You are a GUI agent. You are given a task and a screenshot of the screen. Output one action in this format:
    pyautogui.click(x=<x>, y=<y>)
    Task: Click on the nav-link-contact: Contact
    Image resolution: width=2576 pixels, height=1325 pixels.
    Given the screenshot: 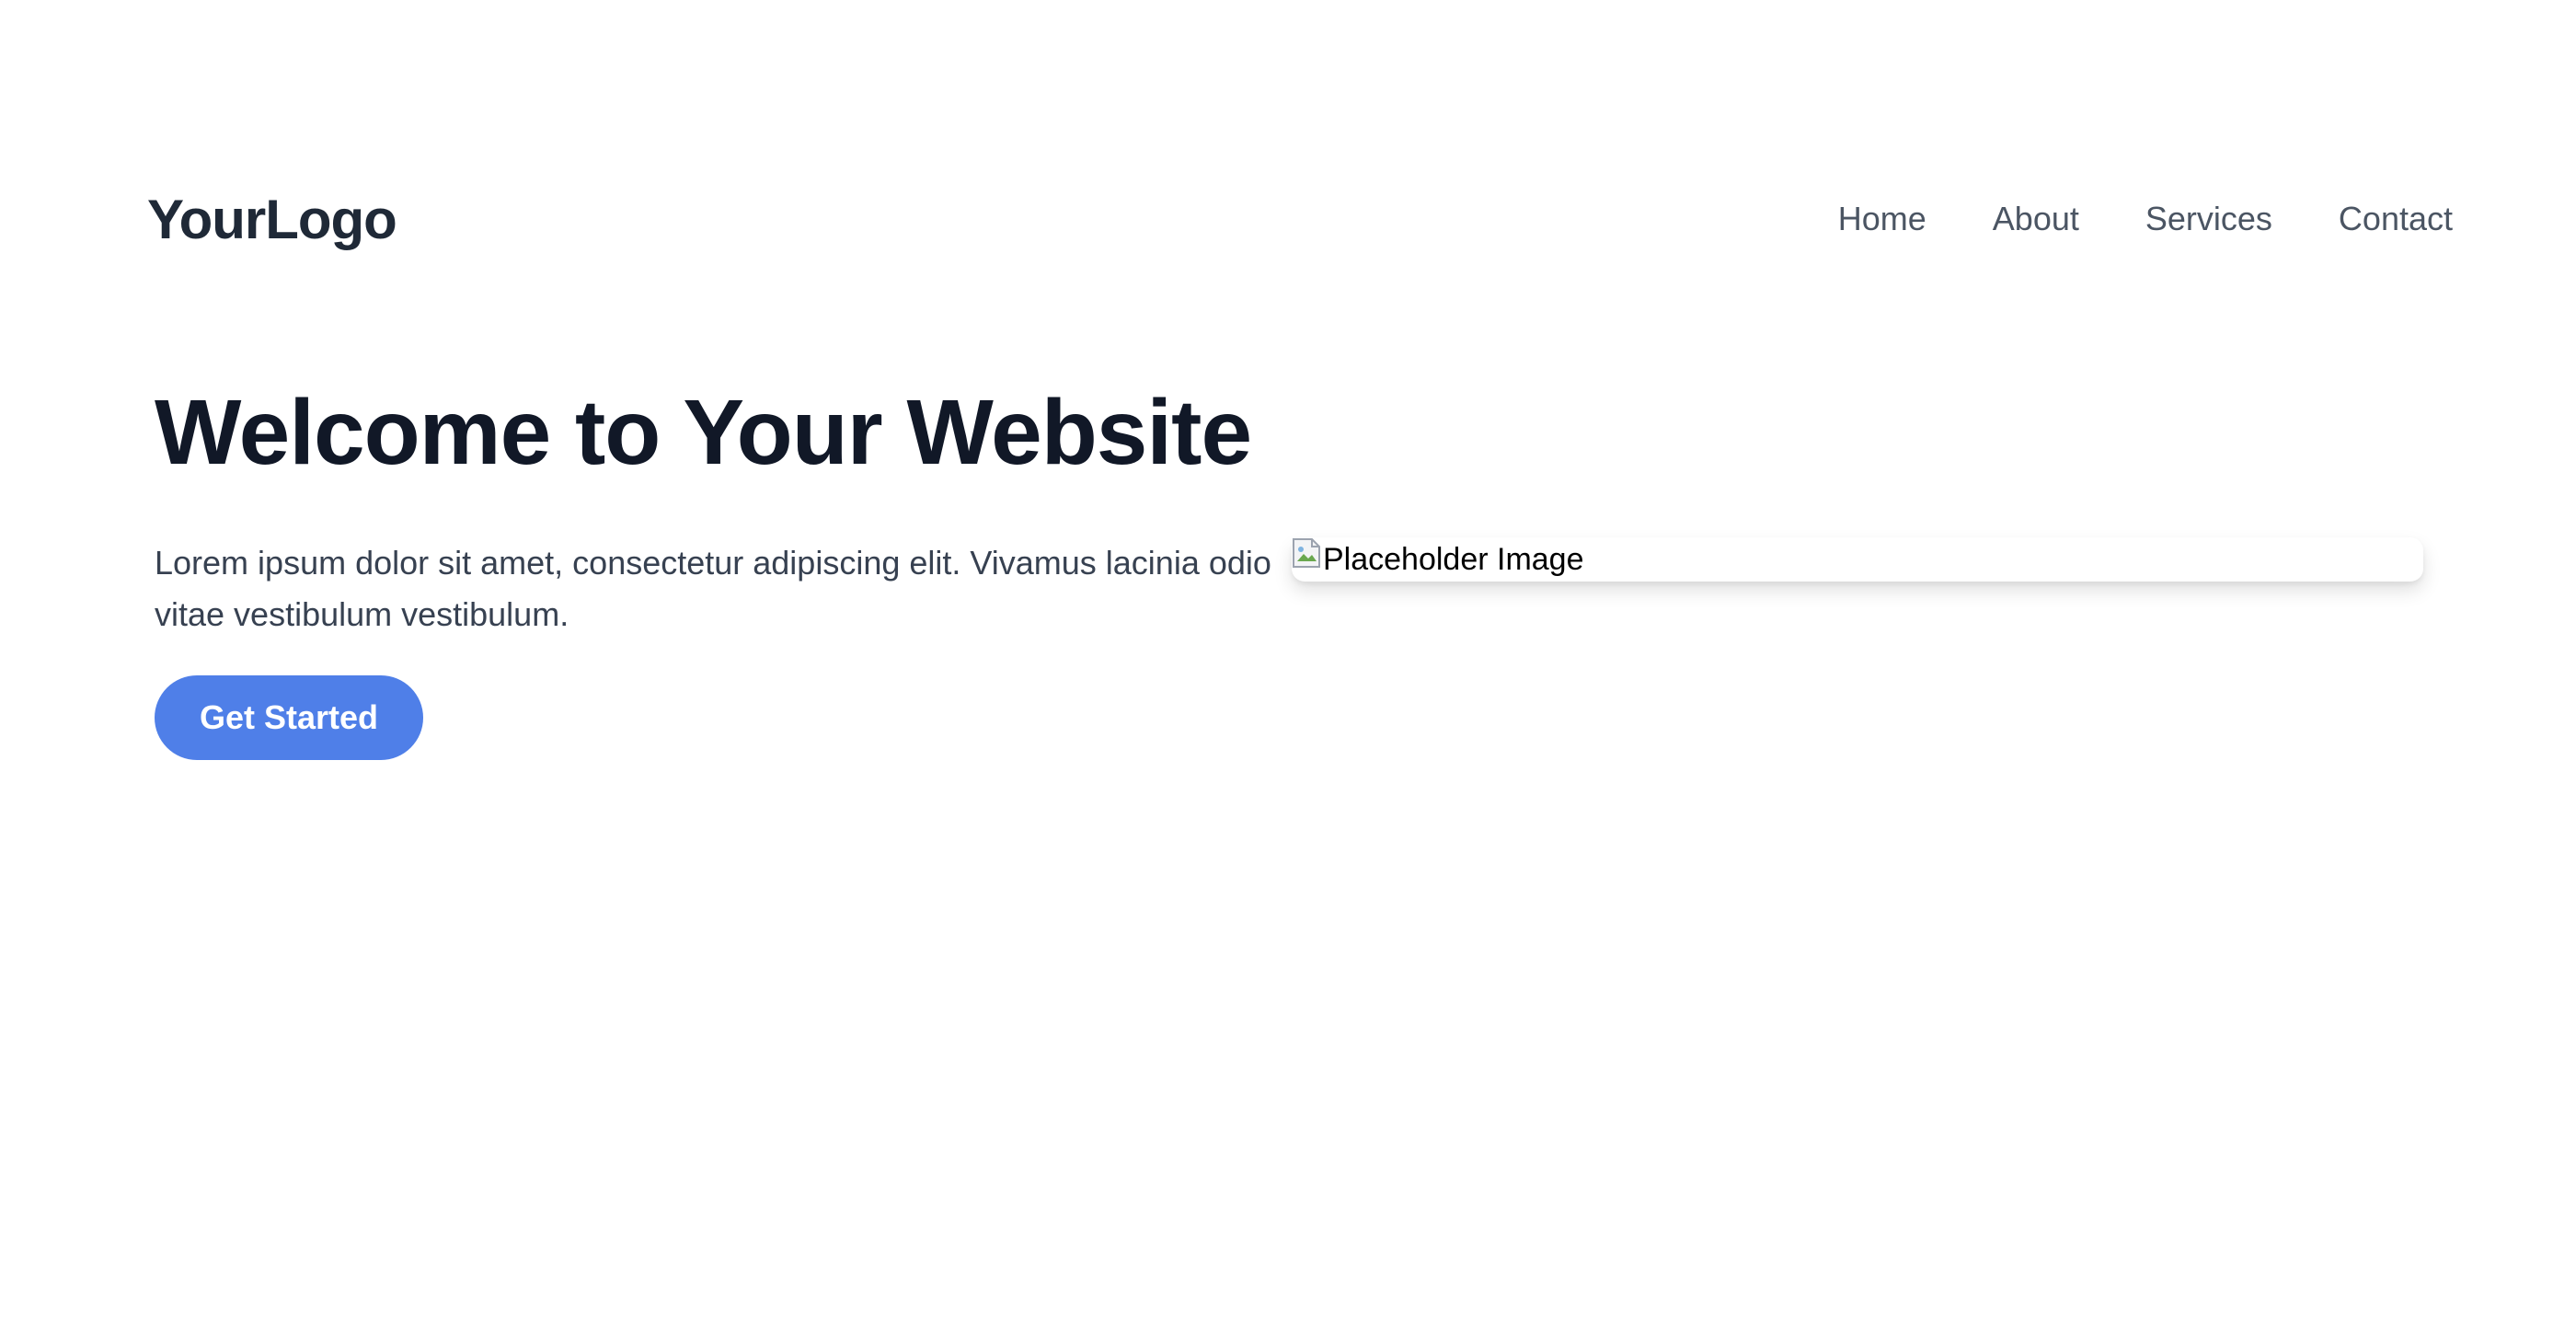 What is the action you would take?
    pyautogui.click(x=2396, y=219)
    